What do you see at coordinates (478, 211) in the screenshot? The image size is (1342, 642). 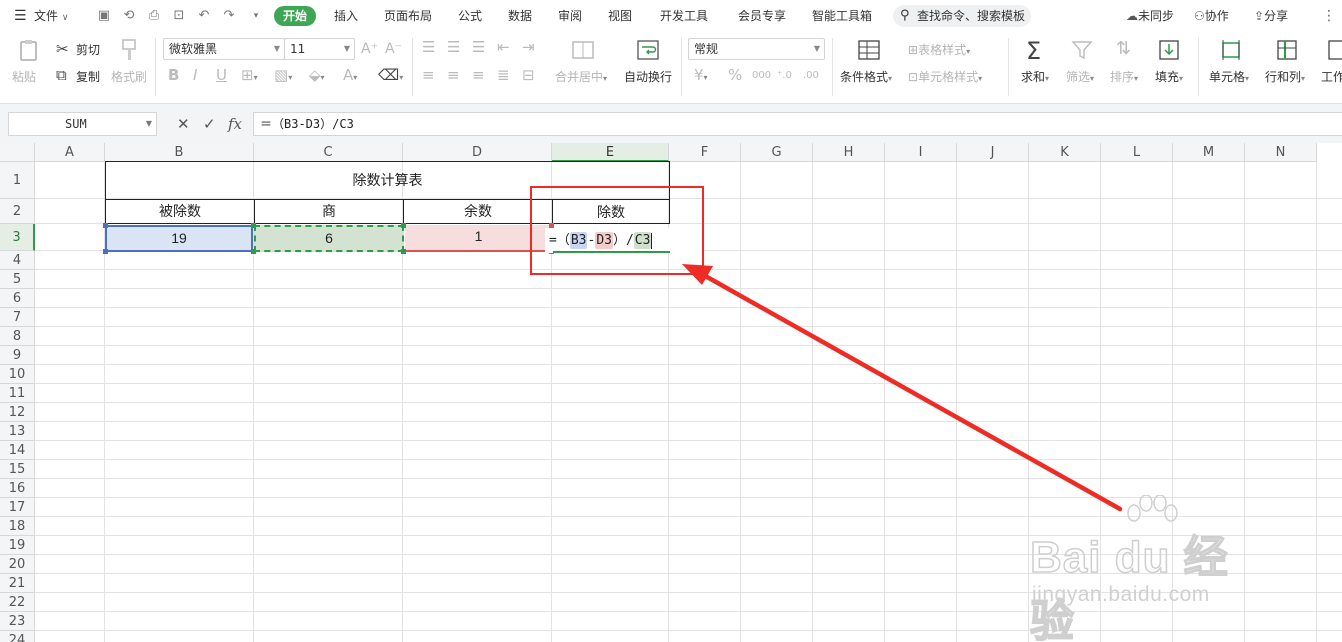 I see `header-remainder: 余数` at bounding box center [478, 211].